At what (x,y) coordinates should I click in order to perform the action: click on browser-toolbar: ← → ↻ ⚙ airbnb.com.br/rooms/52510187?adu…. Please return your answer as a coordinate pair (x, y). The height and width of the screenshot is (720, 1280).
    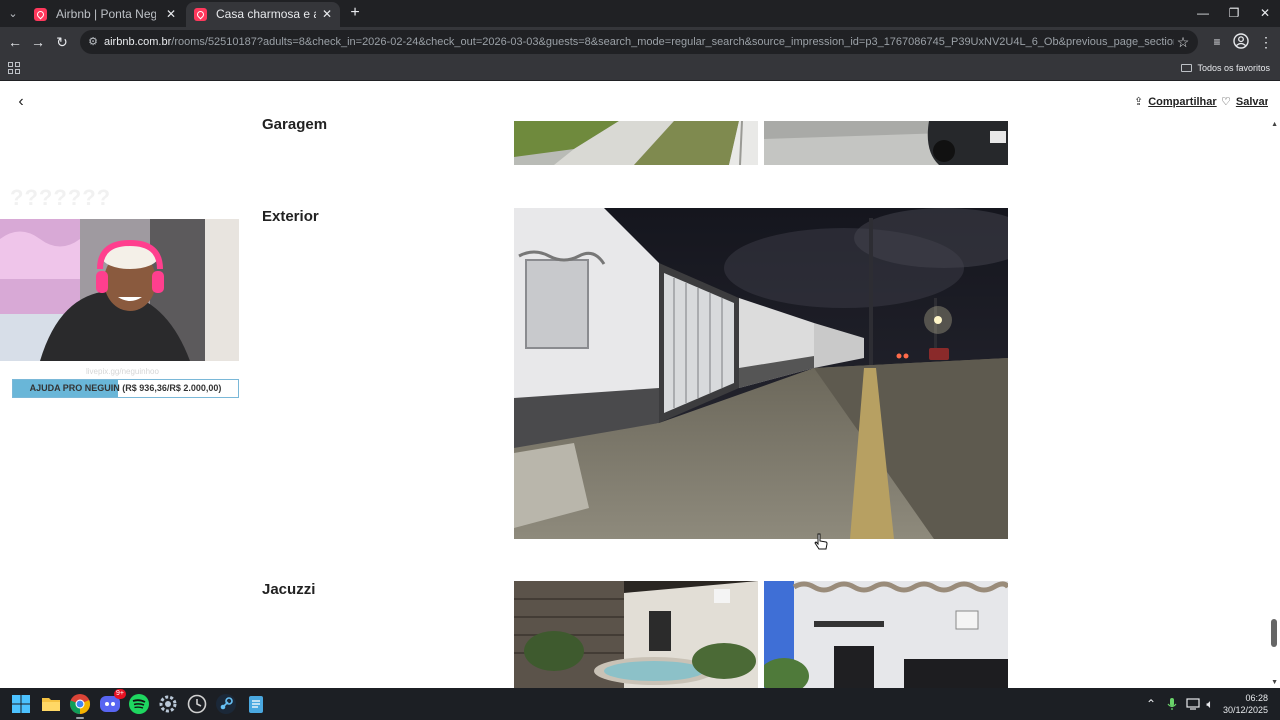
    Looking at the image, I should click on (640, 42).